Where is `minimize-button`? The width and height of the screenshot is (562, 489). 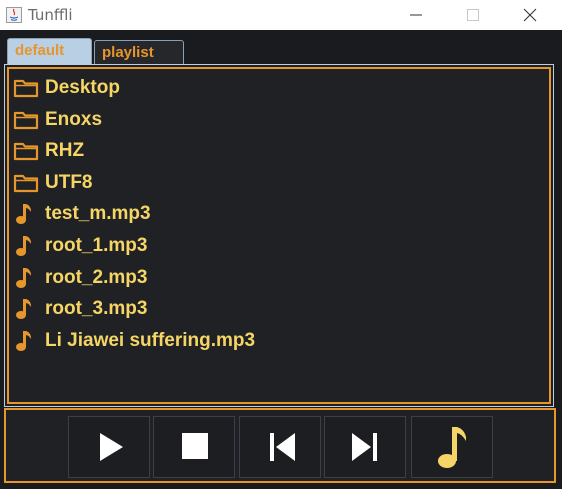 minimize-button is located at coordinates (416, 15).